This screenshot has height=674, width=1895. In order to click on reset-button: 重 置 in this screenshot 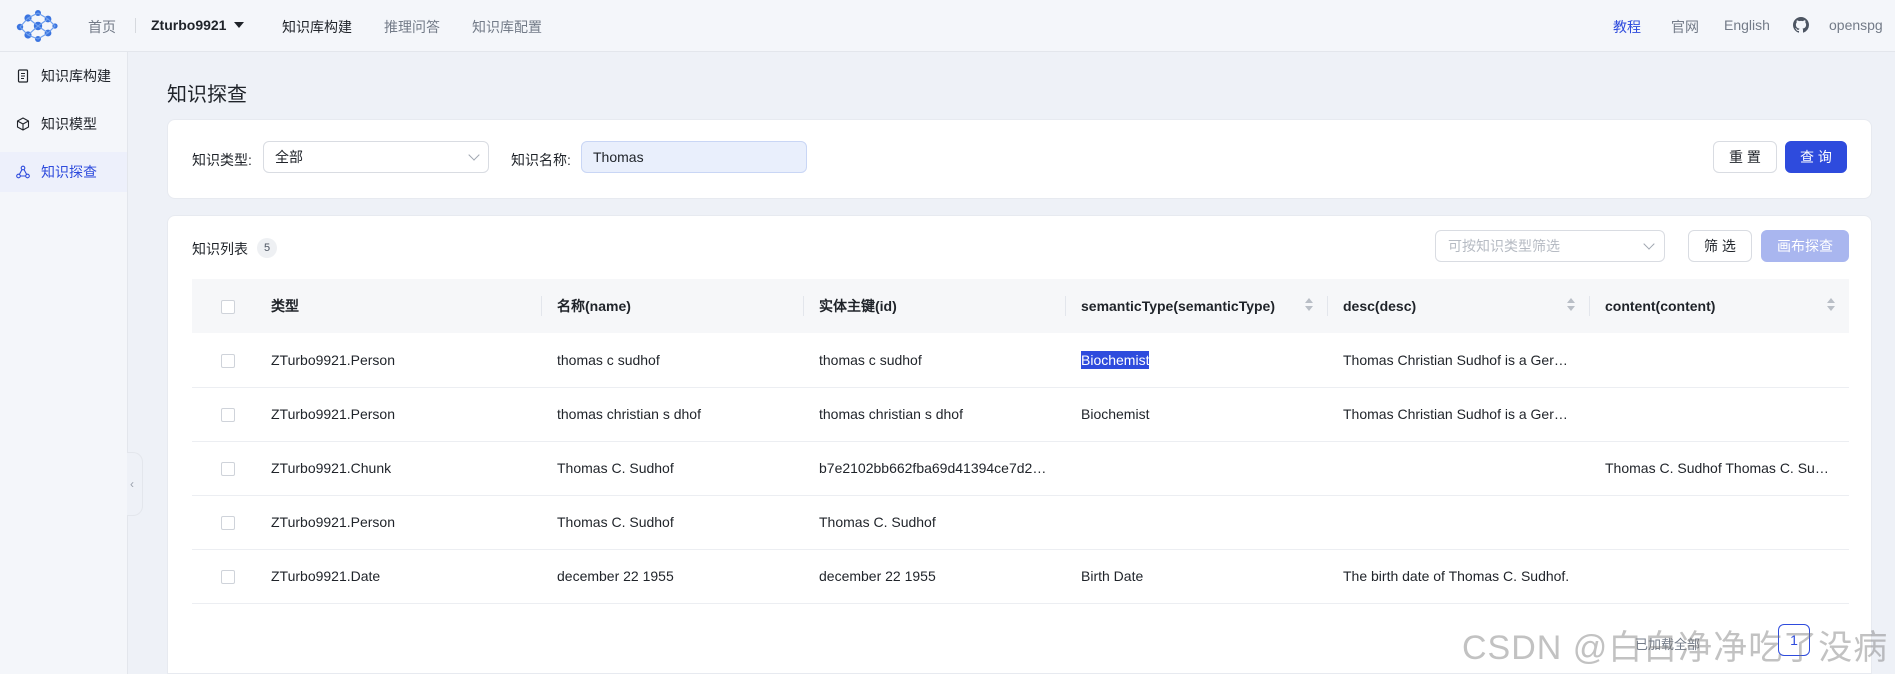, I will do `click(1745, 157)`.